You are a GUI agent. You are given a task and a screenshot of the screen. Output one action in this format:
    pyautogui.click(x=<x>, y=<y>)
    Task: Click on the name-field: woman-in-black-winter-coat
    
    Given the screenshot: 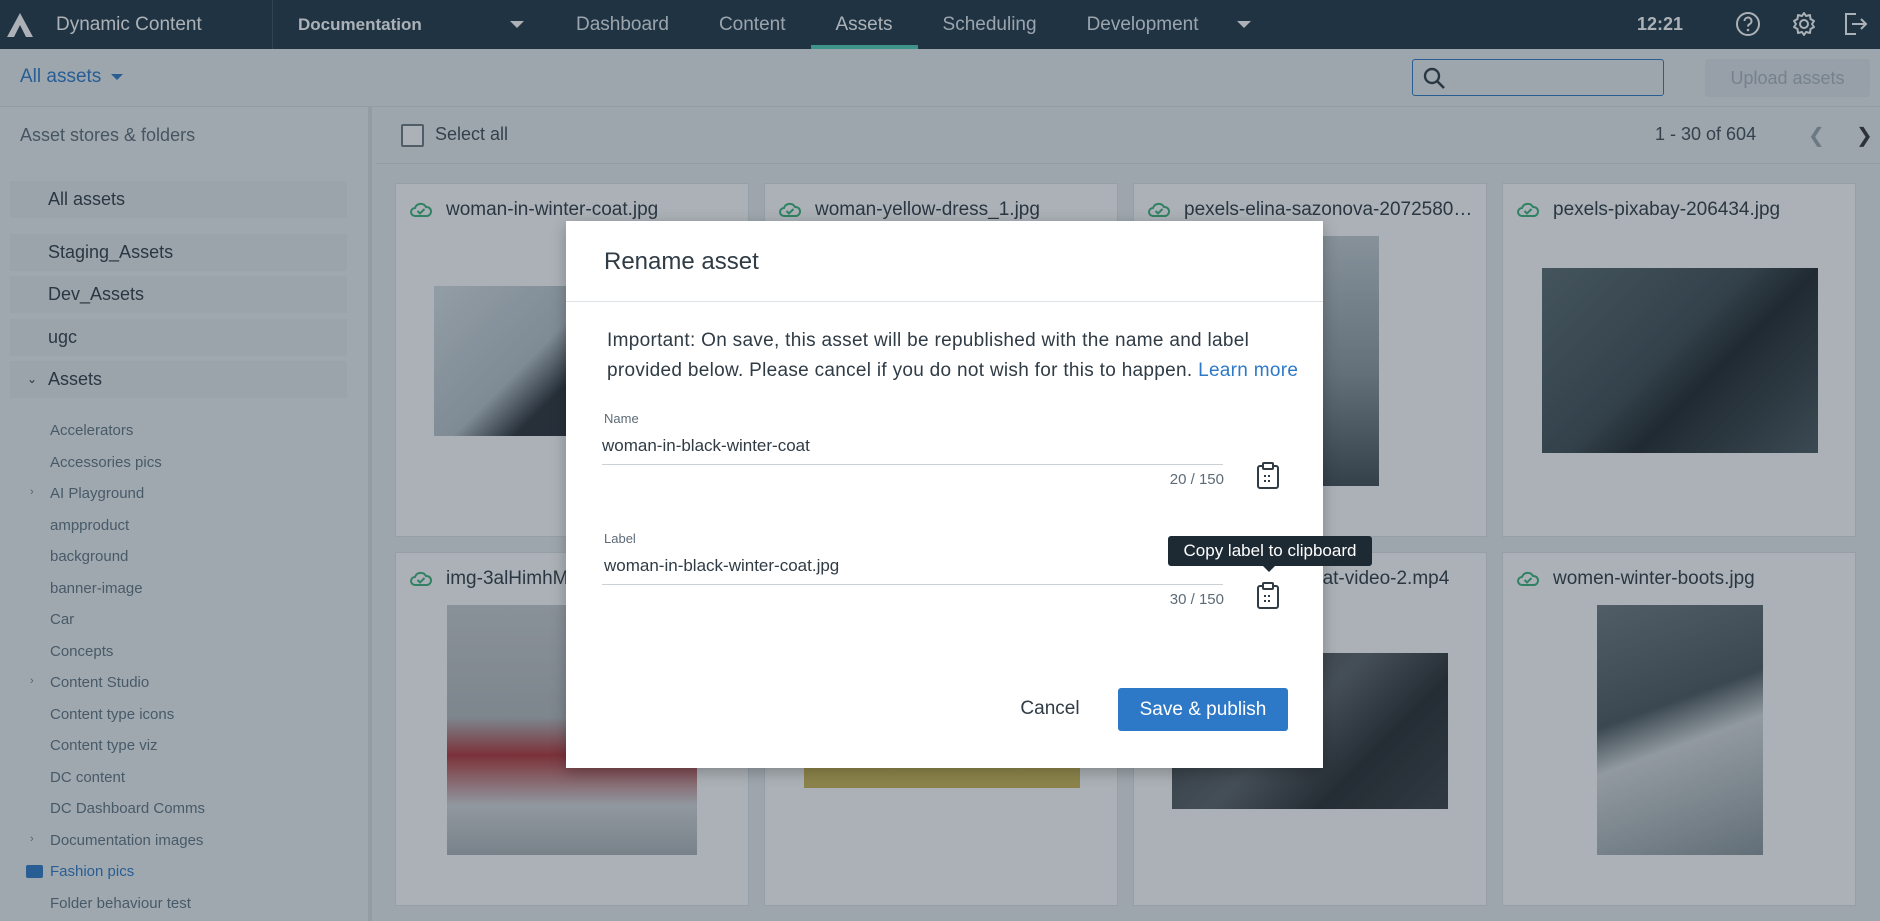 What is the action you would take?
    pyautogui.click(x=706, y=446)
    